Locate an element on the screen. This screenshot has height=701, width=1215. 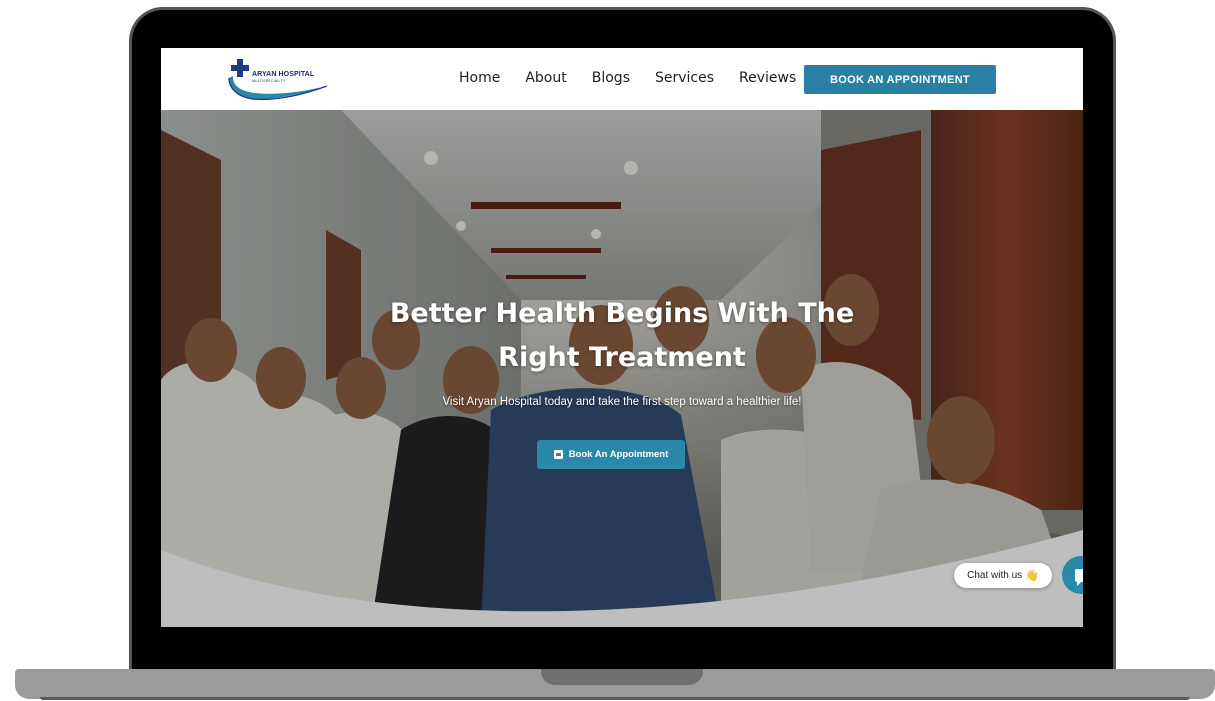
book-appointment-nav-button: BOOK AN APPOINTMENT is located at coordinates (900, 79).